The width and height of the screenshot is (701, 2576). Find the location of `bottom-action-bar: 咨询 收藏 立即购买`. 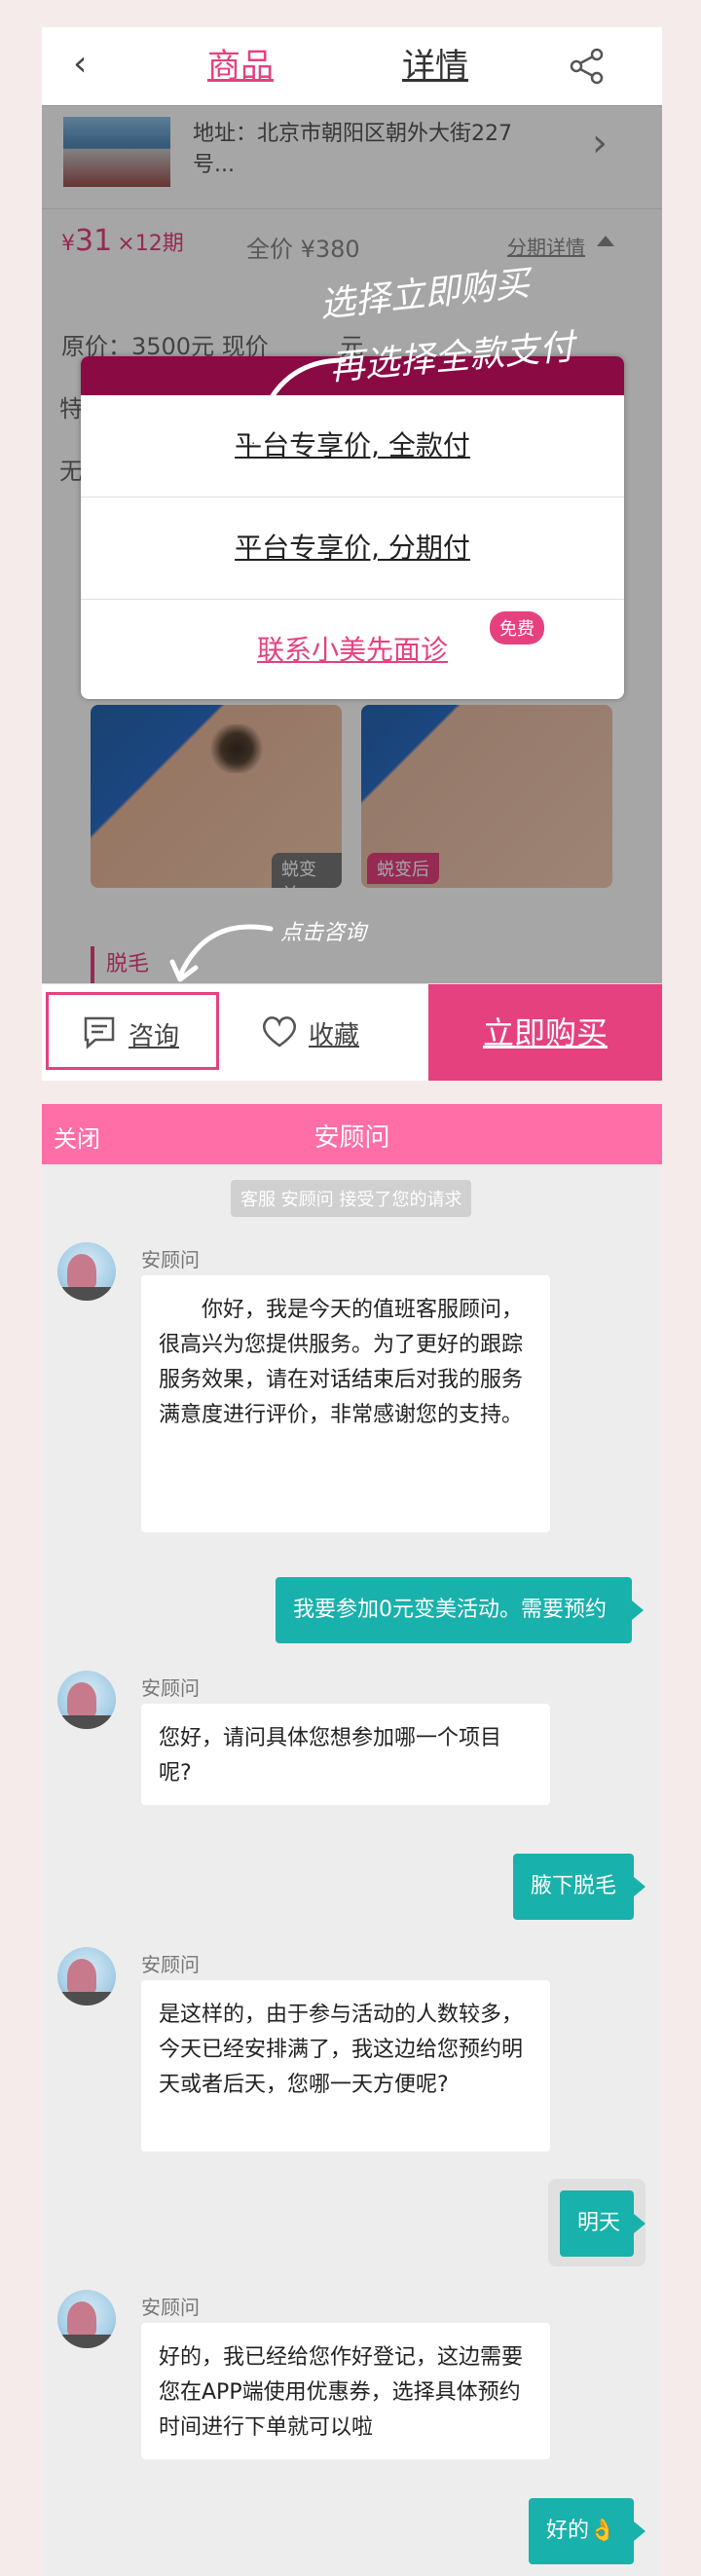

bottom-action-bar: 咨询 收藏 立即购买 is located at coordinates (352, 1032).